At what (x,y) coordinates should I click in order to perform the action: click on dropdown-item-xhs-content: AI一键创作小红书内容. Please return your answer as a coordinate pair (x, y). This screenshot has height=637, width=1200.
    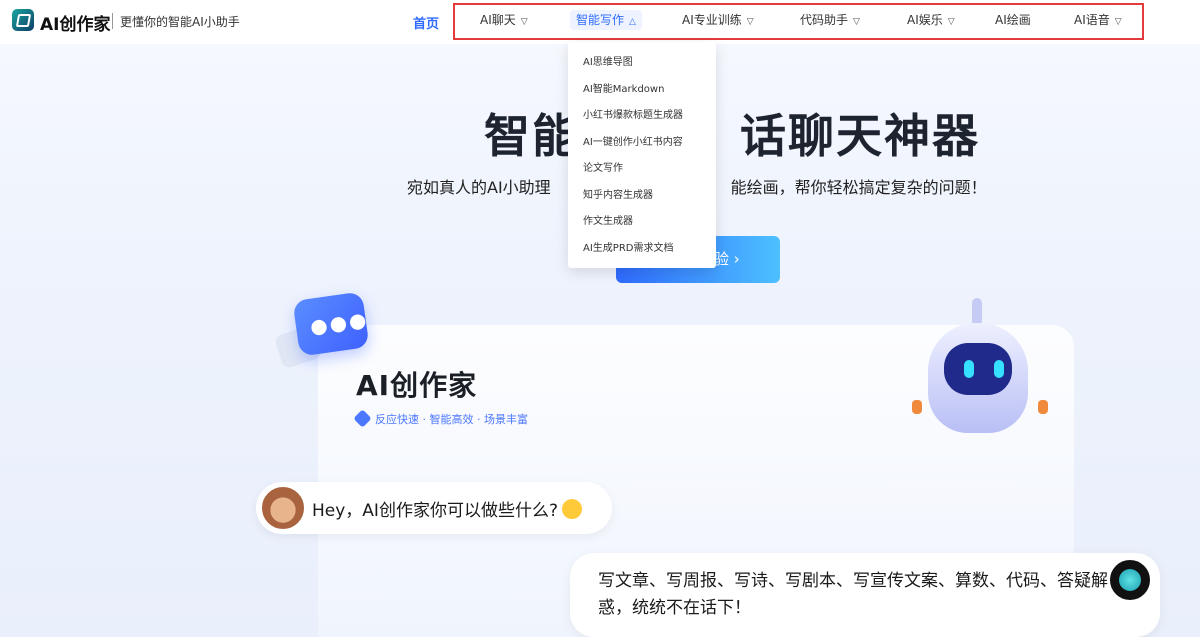
    Looking at the image, I should click on (642, 143).